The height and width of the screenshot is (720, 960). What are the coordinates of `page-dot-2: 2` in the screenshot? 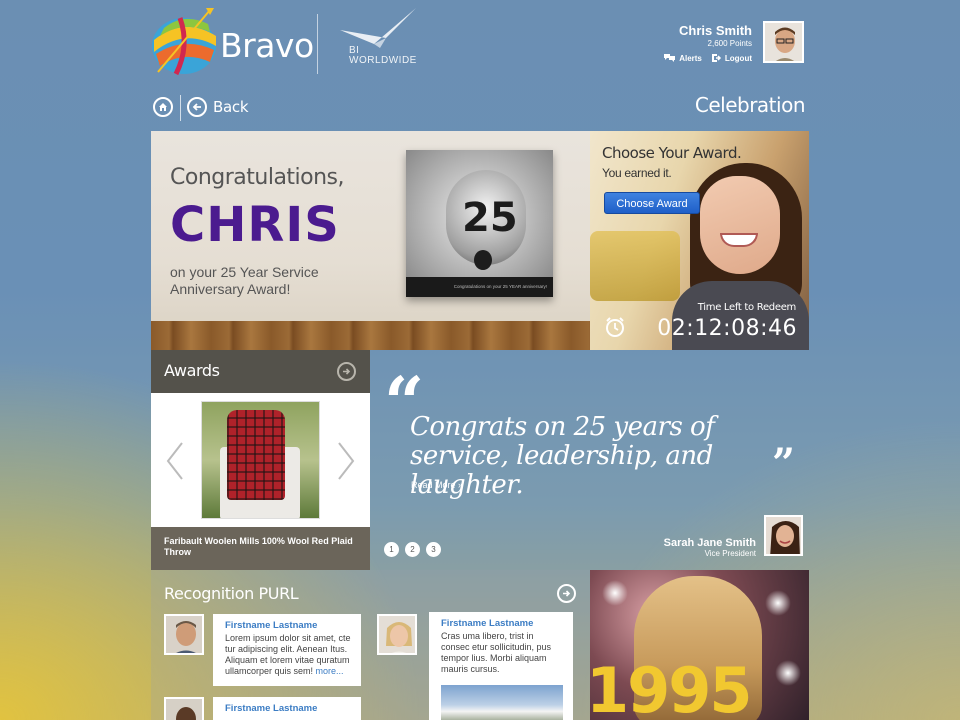 It's located at (412, 549).